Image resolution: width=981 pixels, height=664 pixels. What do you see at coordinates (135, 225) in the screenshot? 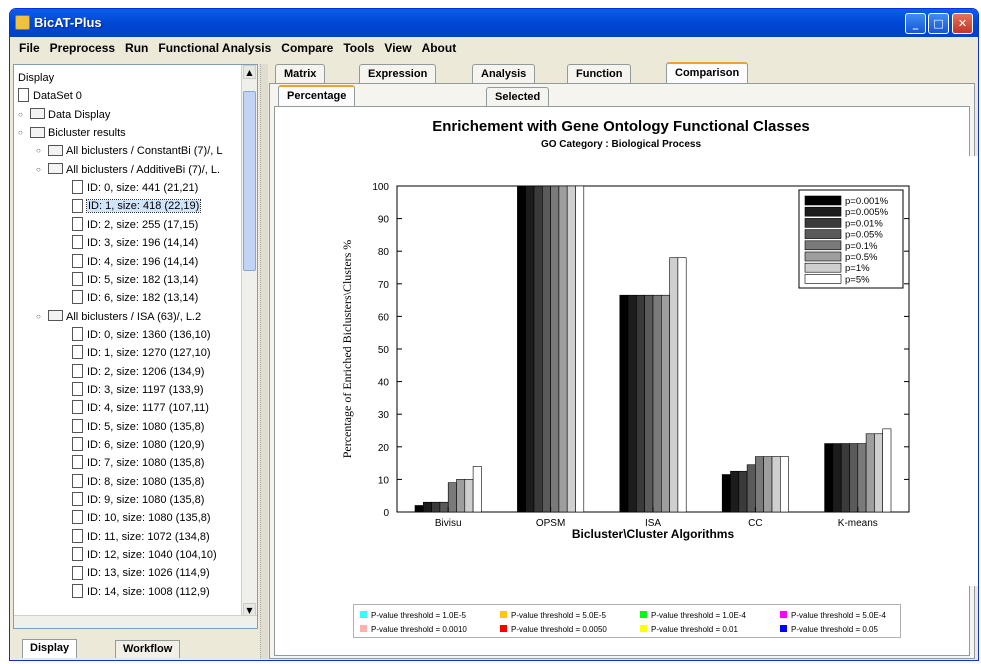
I see `tree-node: ID: 2, size: 255 (17,15)` at bounding box center [135, 225].